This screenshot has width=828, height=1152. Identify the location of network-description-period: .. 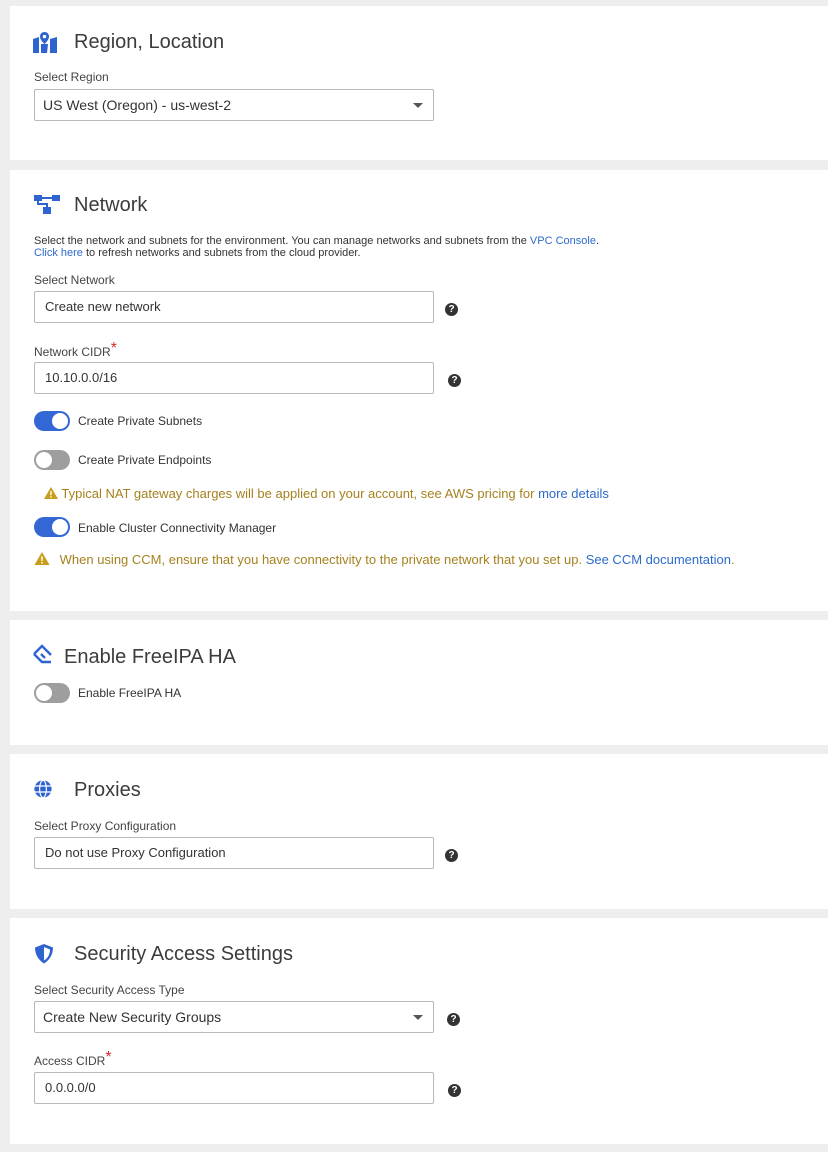
(597, 241).